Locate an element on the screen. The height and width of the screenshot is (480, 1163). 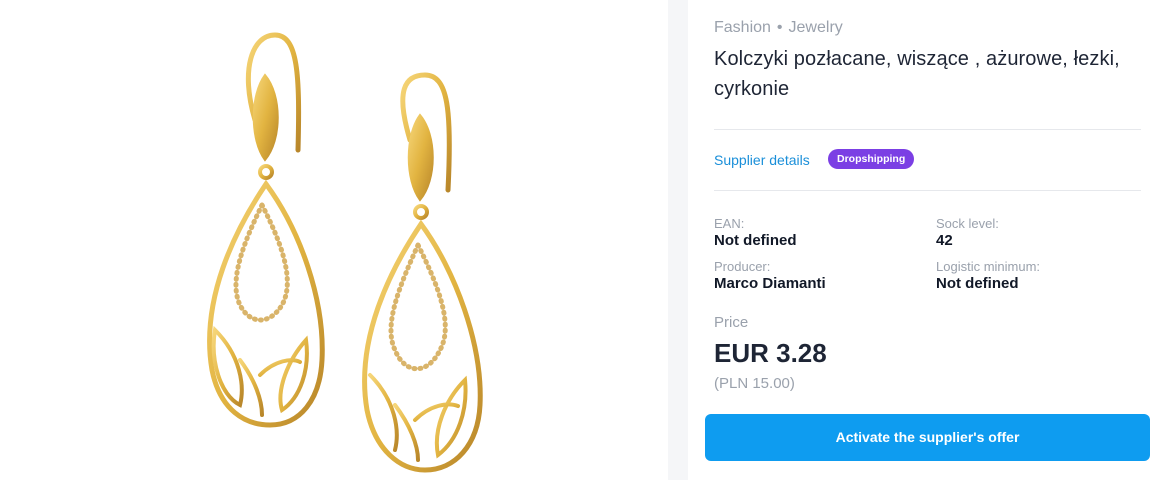
activate-offer-button: Activate the supplier's offer is located at coordinates (927, 437).